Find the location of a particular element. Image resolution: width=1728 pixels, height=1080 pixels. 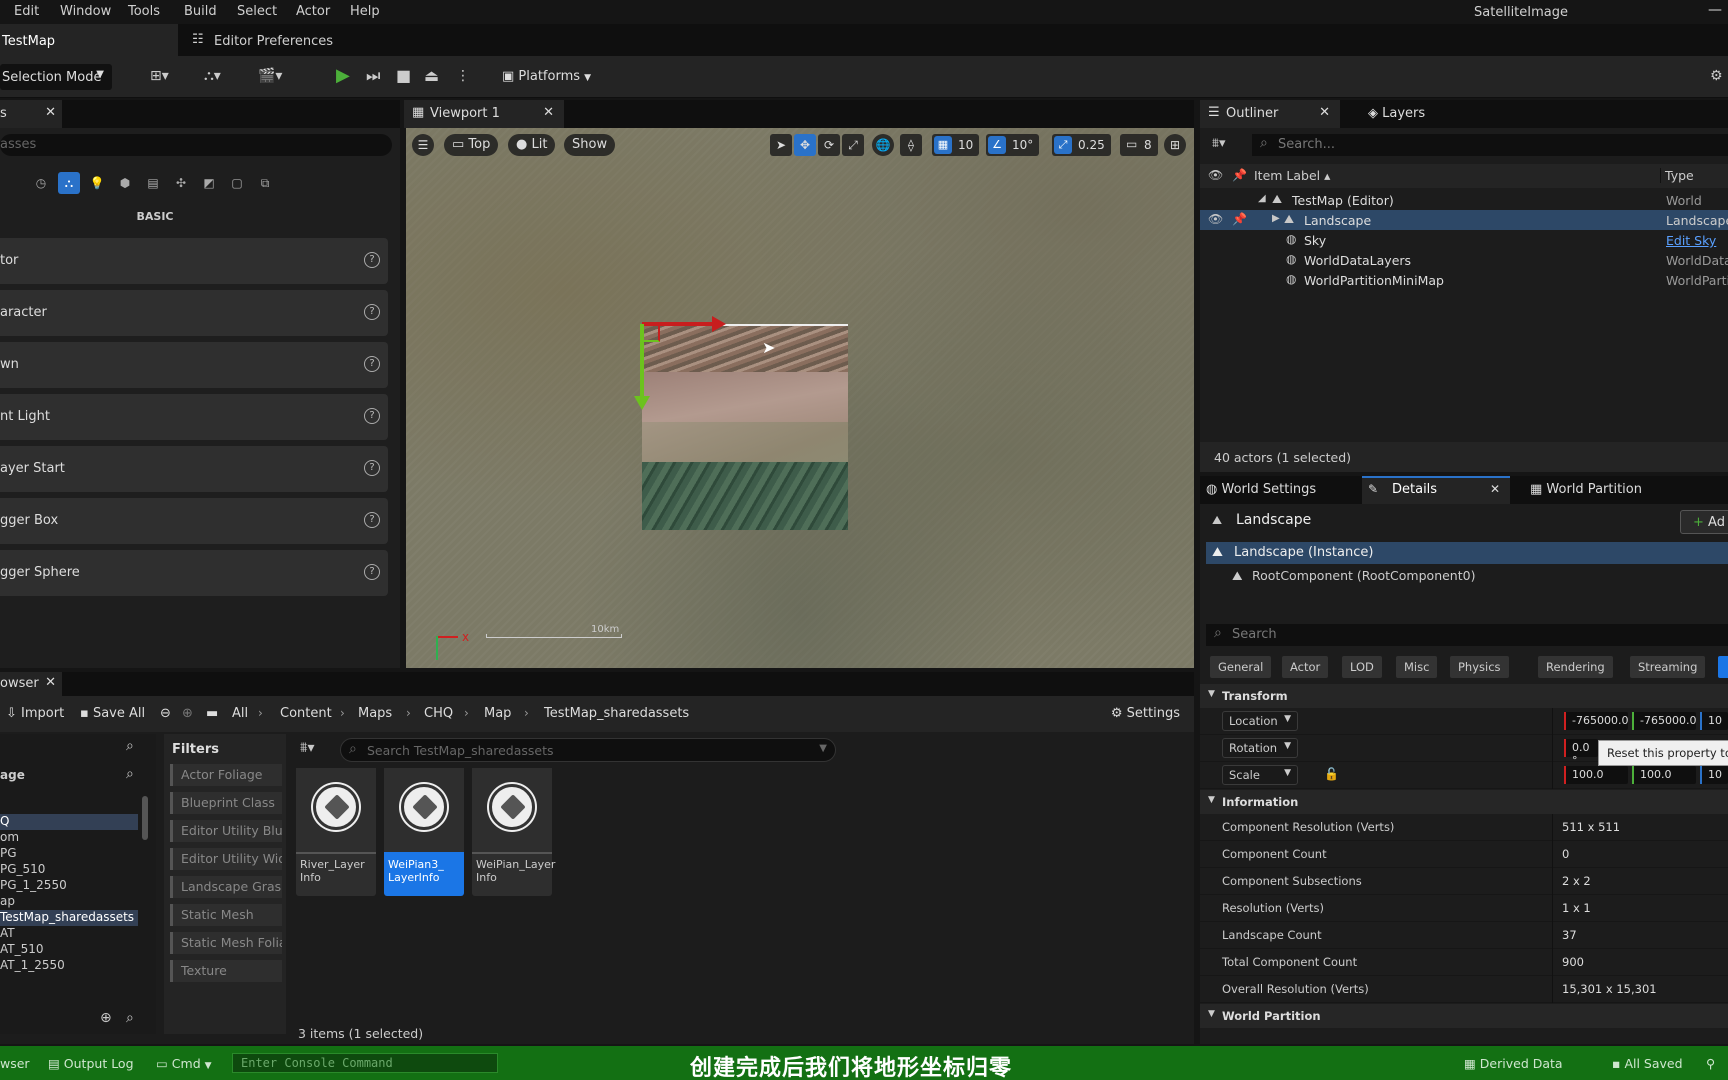

tree-row: PG is located at coordinates (69, 854).